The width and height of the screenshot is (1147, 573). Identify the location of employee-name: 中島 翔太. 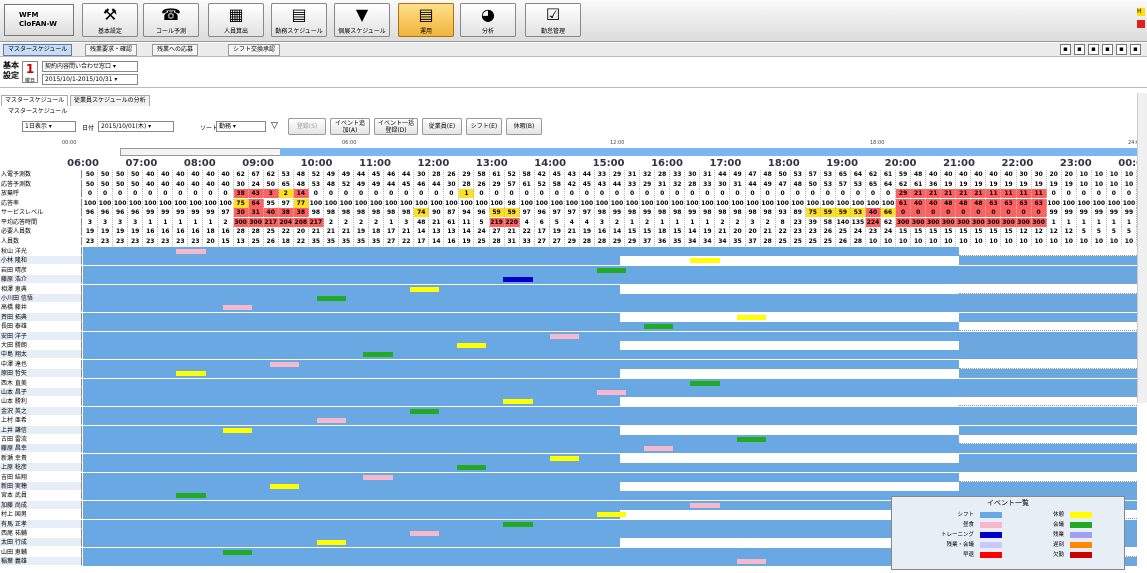
(41, 355).